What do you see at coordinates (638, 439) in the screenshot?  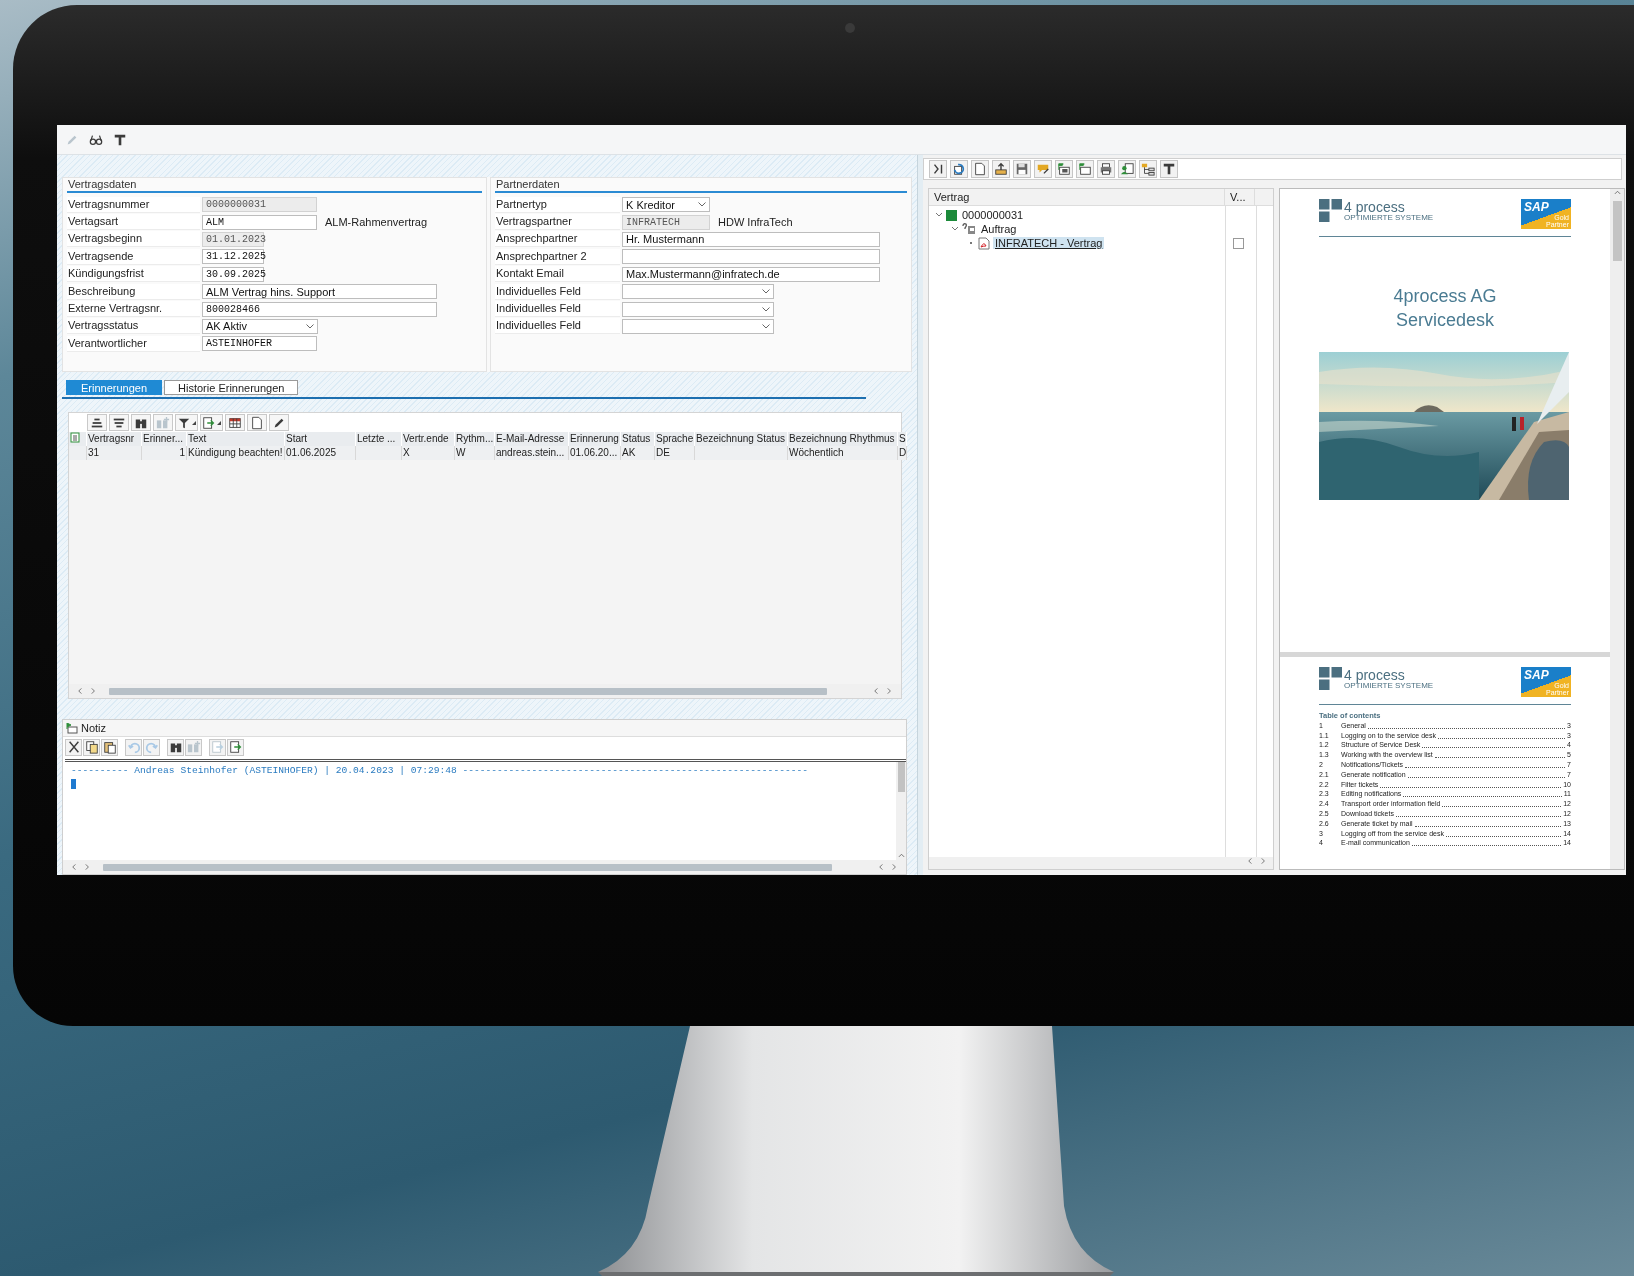 I see `column-header: Status` at bounding box center [638, 439].